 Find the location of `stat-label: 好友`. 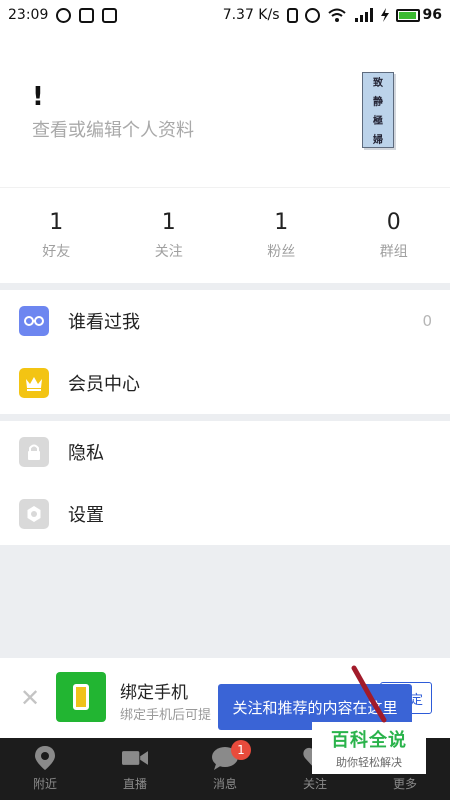

stat-label: 好友 is located at coordinates (56, 252).